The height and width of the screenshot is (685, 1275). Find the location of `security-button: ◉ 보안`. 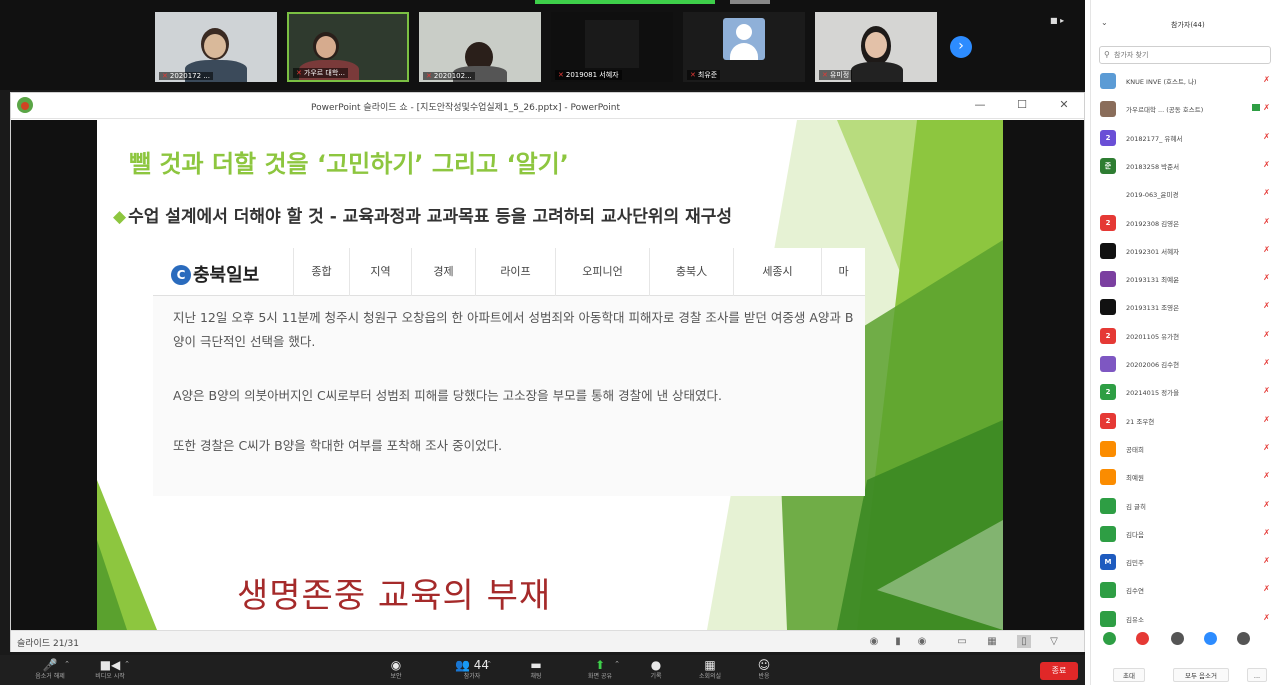

security-button: ◉ 보안 is located at coordinates (396, 671).